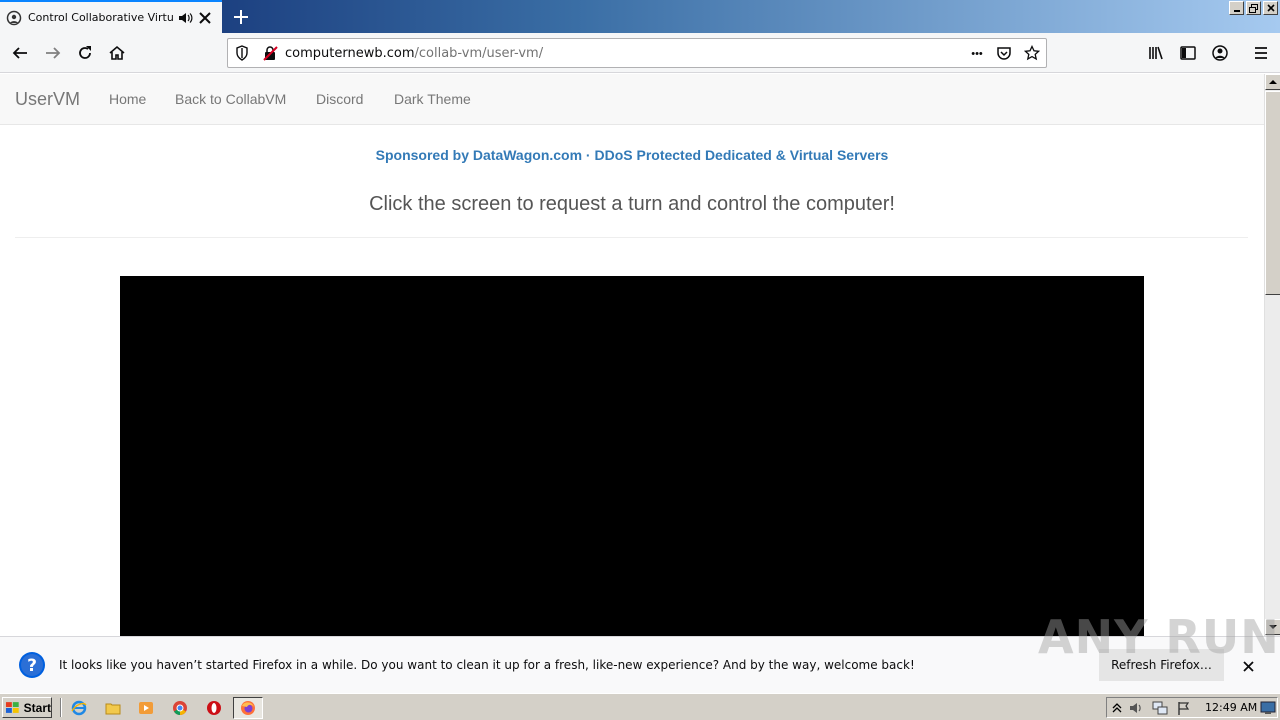 This screenshot has width=1280, height=720. What do you see at coordinates (146, 708) in the screenshot?
I see `media-player-icon` at bounding box center [146, 708].